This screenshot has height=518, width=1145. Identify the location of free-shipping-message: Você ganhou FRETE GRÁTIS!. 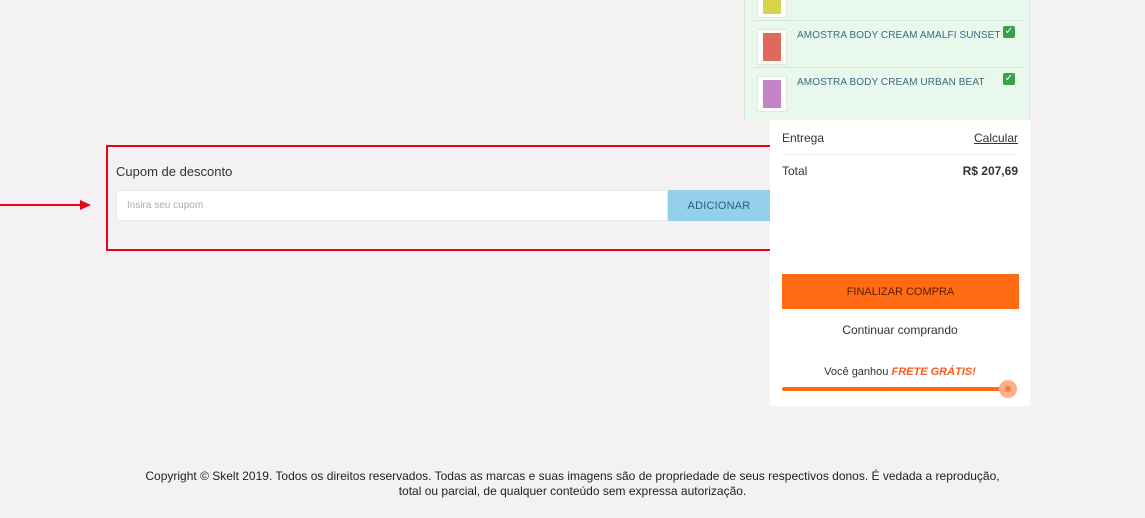
(900, 372).